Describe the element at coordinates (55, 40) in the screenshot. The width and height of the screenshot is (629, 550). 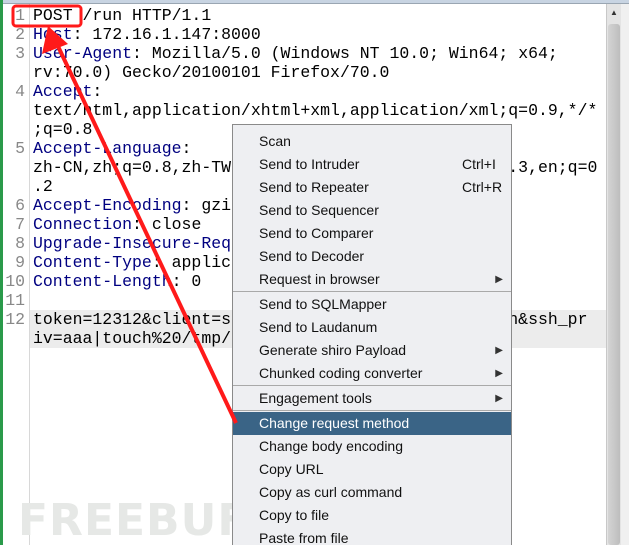
I see `annotation-arrowhead-icon` at that location.